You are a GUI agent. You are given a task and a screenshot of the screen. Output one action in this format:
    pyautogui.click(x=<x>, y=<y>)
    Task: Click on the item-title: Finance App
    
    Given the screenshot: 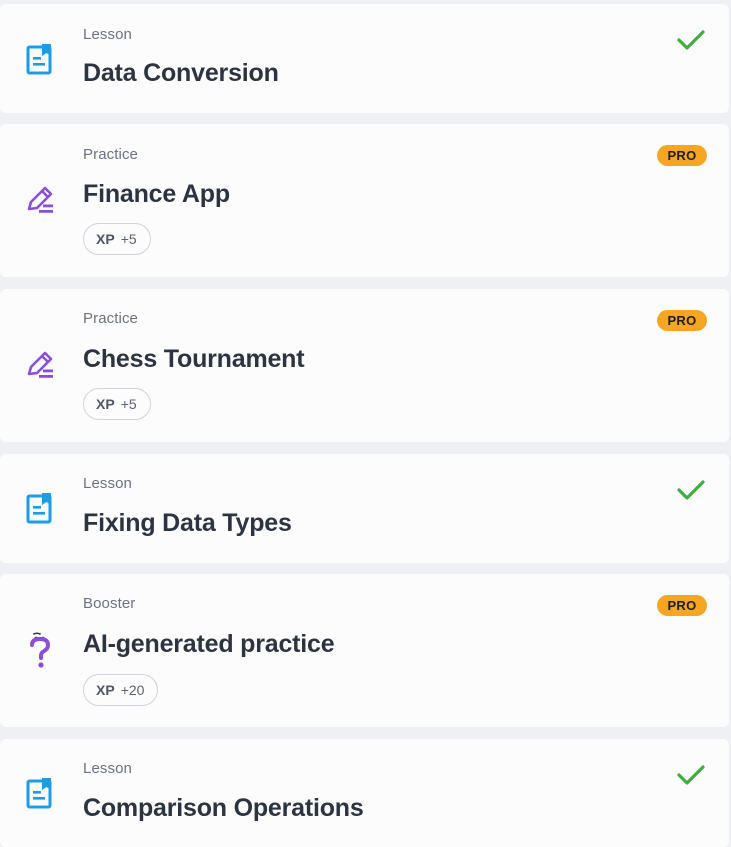 What is the action you would take?
    pyautogui.click(x=156, y=194)
    